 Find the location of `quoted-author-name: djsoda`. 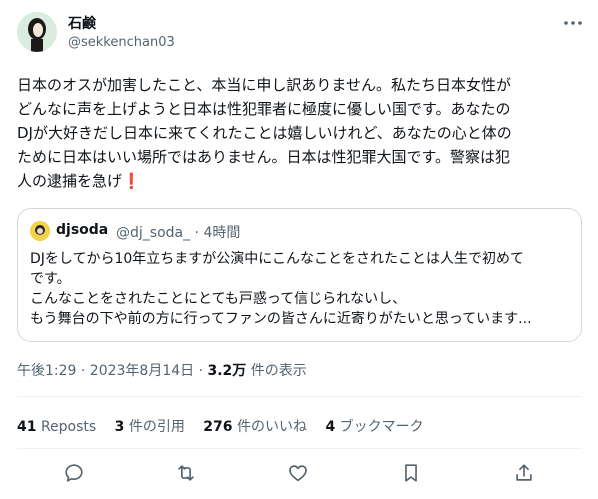

quoted-author-name: djsoda is located at coordinates (82, 230).